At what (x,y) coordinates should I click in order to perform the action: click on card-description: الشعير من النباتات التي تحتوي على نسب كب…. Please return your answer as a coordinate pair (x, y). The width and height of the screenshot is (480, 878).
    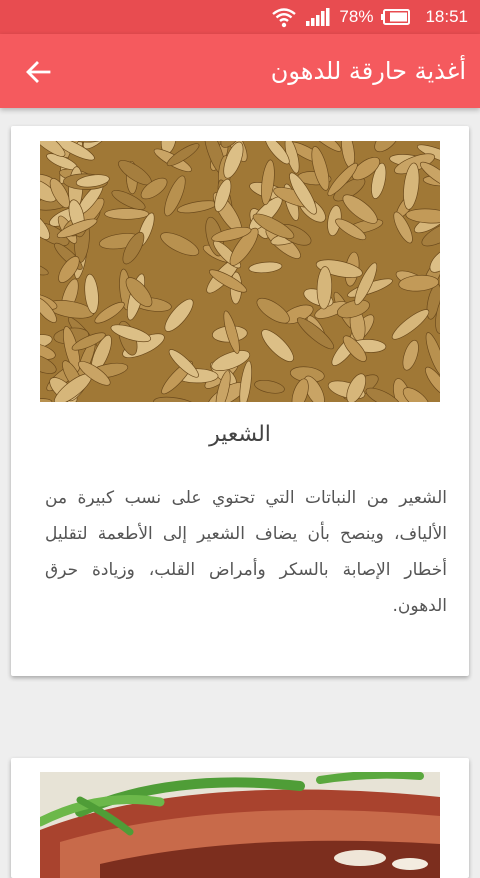
    Looking at the image, I should click on (246, 552).